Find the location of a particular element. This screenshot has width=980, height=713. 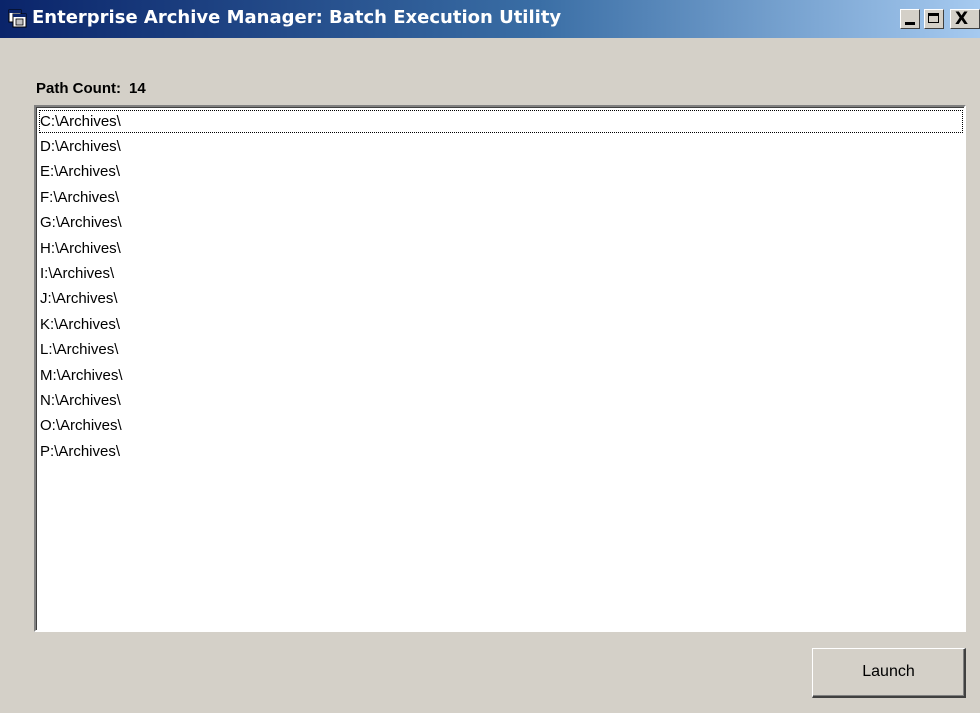

path-count-value: 14 is located at coordinates (137, 88).